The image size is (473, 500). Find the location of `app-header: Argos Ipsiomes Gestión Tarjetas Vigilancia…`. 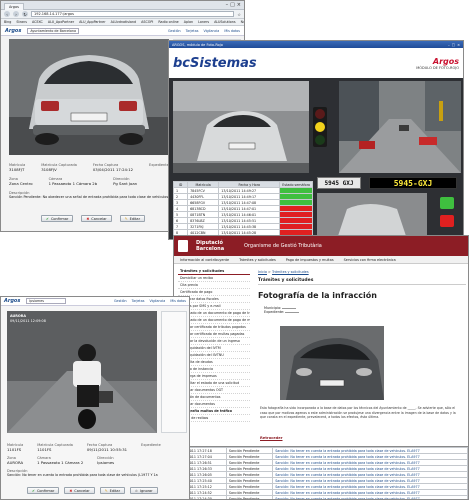

app-header: Argos Ipsiomes Gestión Tarjetas Vigilancia… is located at coordinates (95, 301).